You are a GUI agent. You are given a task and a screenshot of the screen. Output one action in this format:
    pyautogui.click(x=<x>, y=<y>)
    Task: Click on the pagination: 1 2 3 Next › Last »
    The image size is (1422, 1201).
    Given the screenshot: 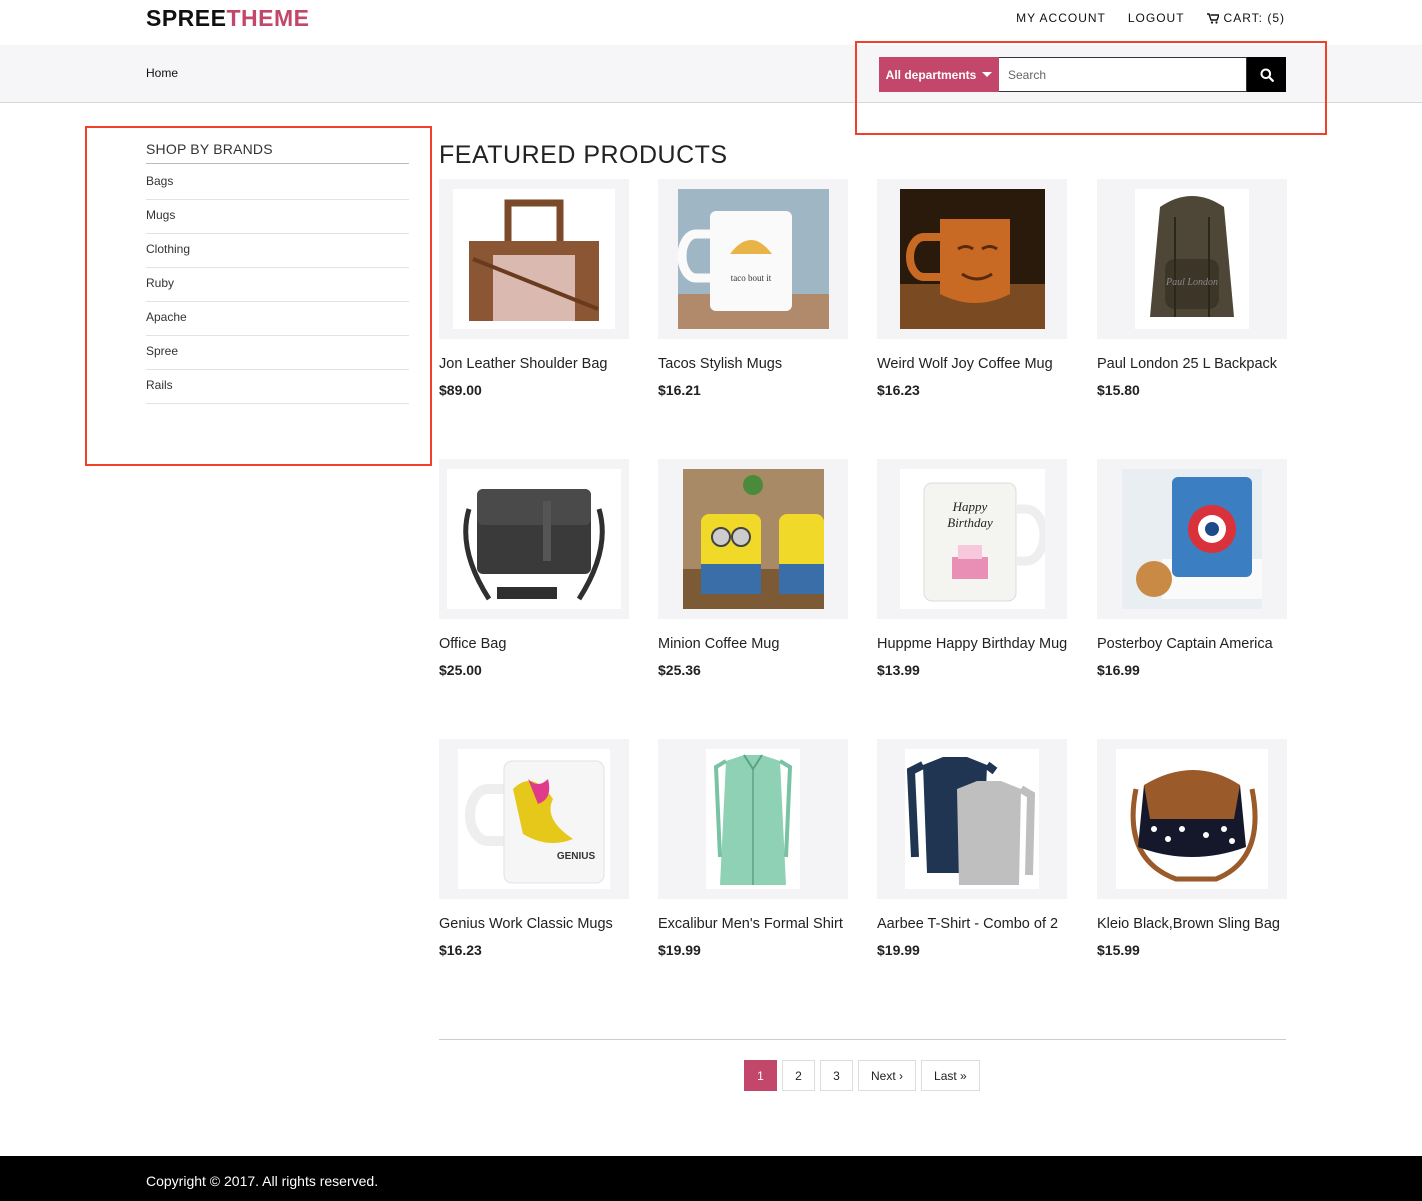 What is the action you would take?
    pyautogui.click(x=862, y=1075)
    